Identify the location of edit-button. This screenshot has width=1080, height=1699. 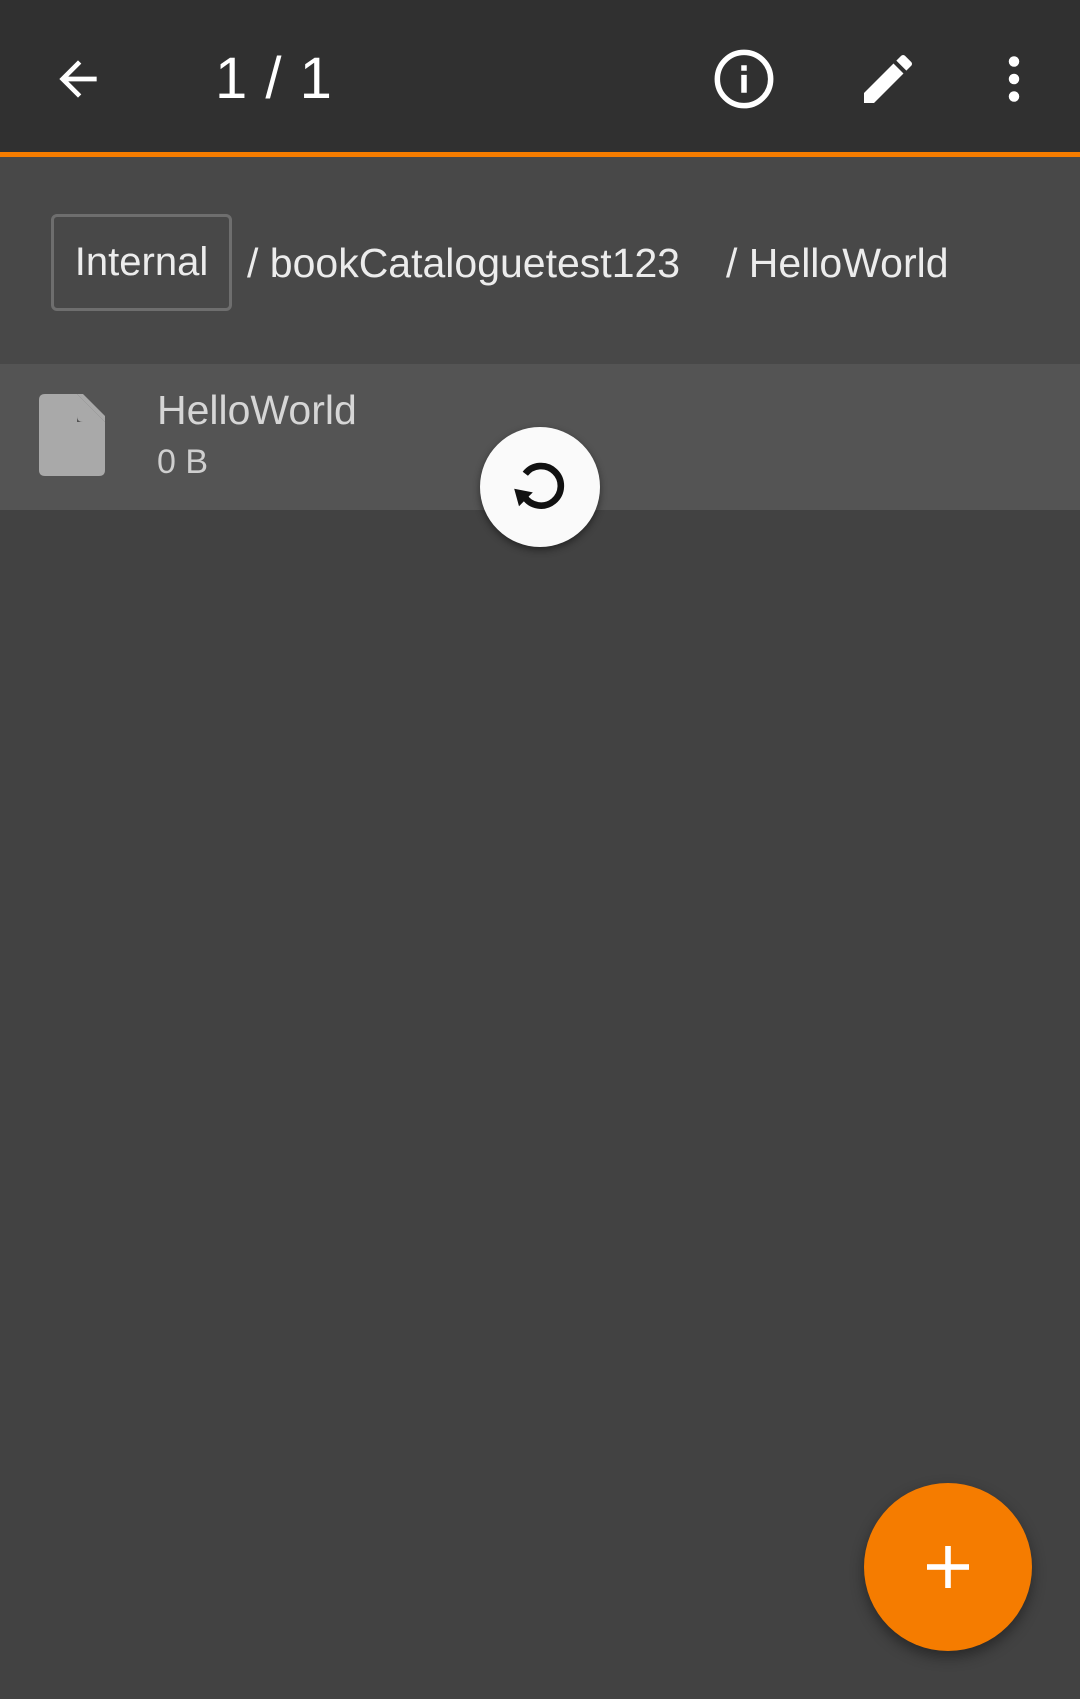
(888, 79).